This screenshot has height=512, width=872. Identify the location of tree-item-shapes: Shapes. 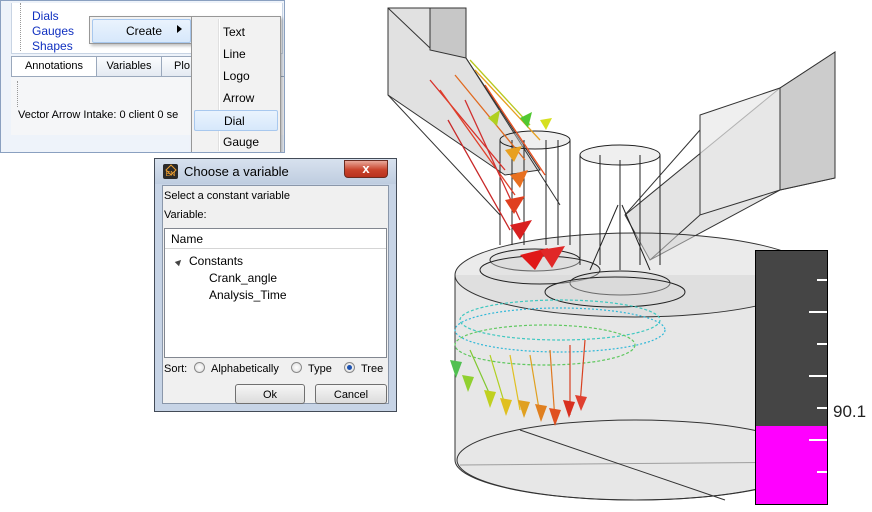
(52, 46).